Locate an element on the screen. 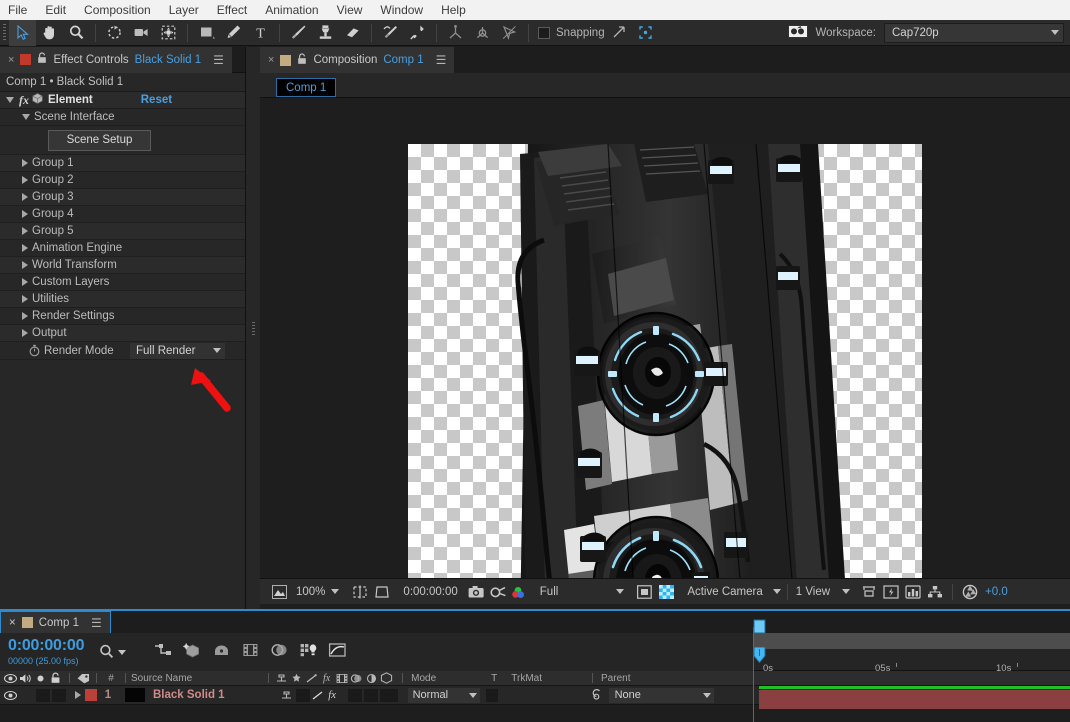  label-tag-icon is located at coordinates (83, 678).